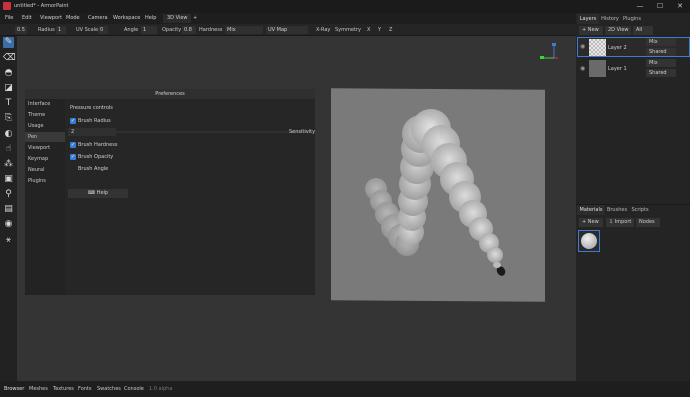 This screenshot has width=690, height=397. What do you see at coordinates (8, 149) in the screenshot?
I see `smudge-icon: ☝` at bounding box center [8, 149].